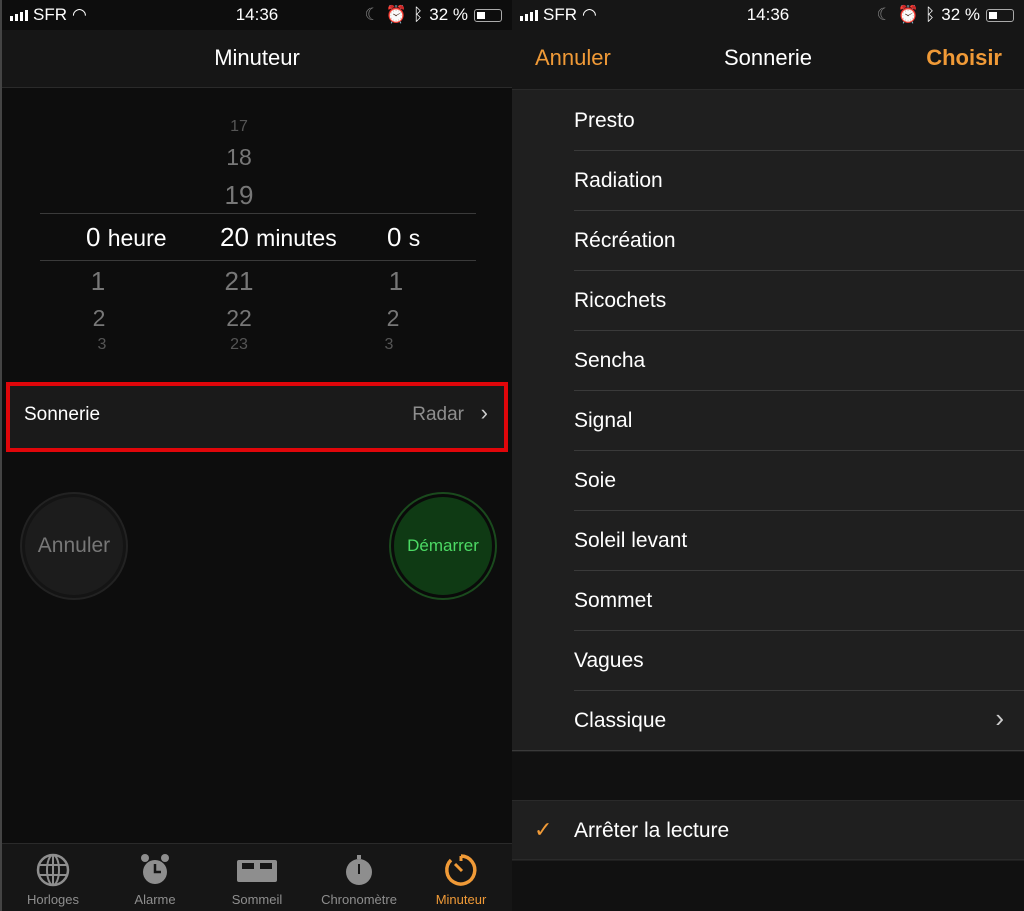  What do you see at coordinates (768, 776) in the screenshot?
I see `section-gap` at bounding box center [768, 776].